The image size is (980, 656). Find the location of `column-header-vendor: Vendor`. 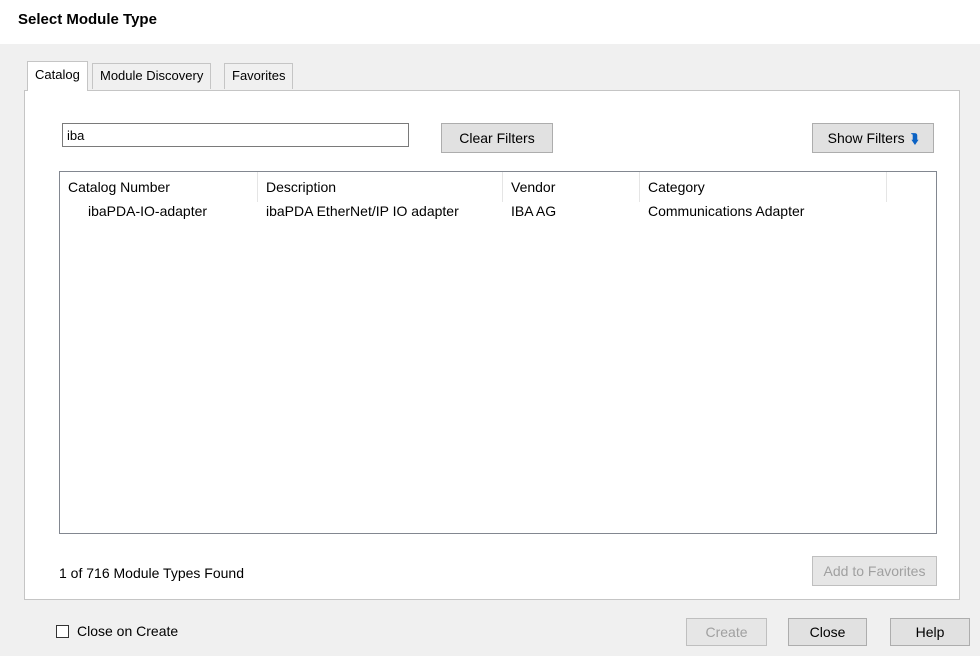

column-header-vendor: Vendor is located at coordinates (571, 187).